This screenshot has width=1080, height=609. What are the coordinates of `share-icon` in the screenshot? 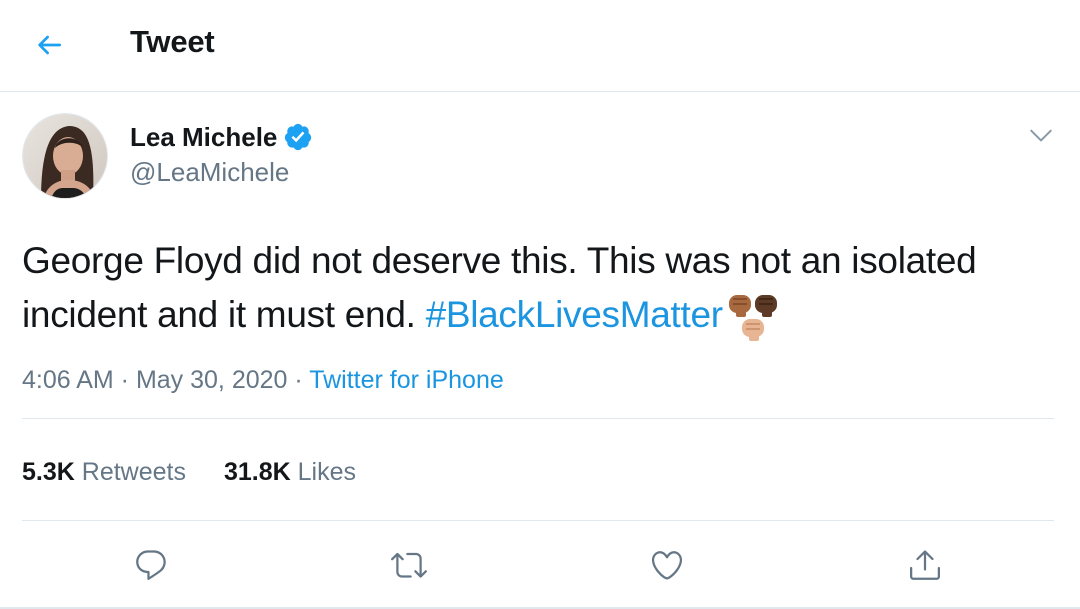 It's located at (925, 565).